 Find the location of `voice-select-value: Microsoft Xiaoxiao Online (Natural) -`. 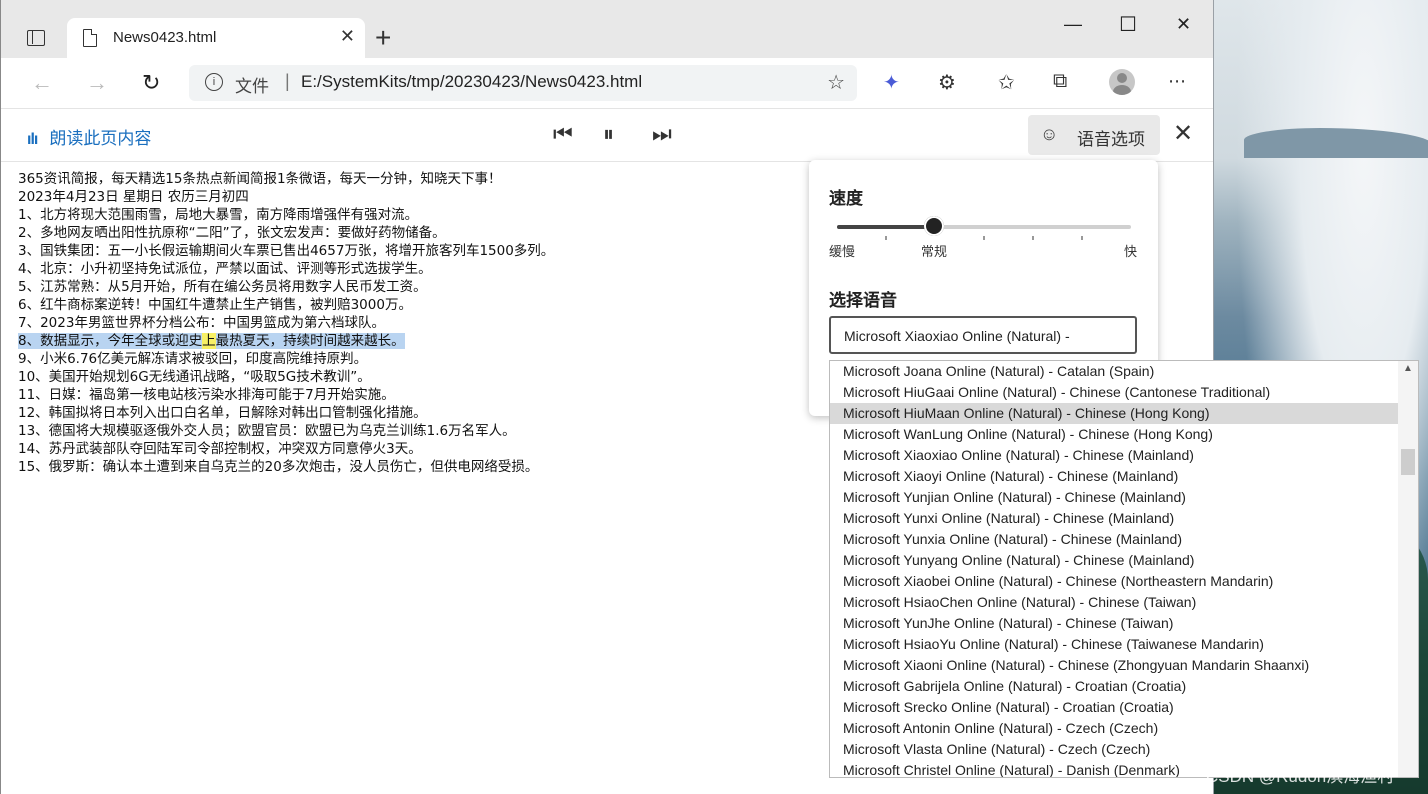

voice-select-value: Microsoft Xiaoxiao Online (Natural) - is located at coordinates (957, 336).